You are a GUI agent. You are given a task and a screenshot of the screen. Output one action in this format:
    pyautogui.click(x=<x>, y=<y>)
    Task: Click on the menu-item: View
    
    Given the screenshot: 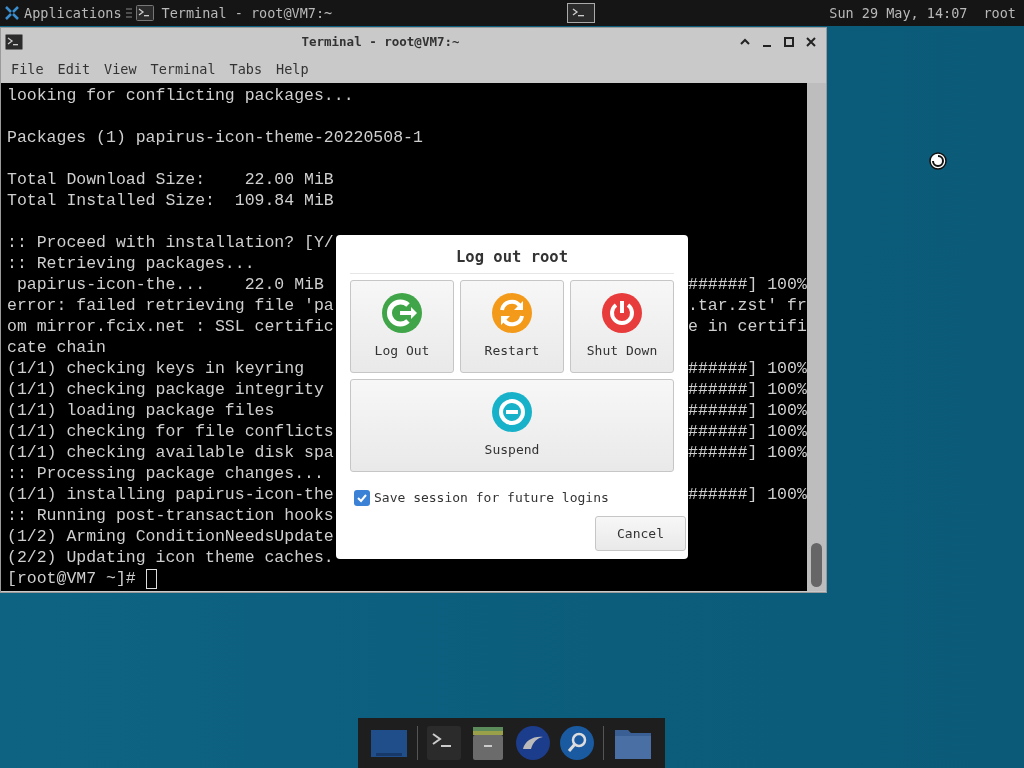 What is the action you would take?
    pyautogui.click(x=121, y=69)
    